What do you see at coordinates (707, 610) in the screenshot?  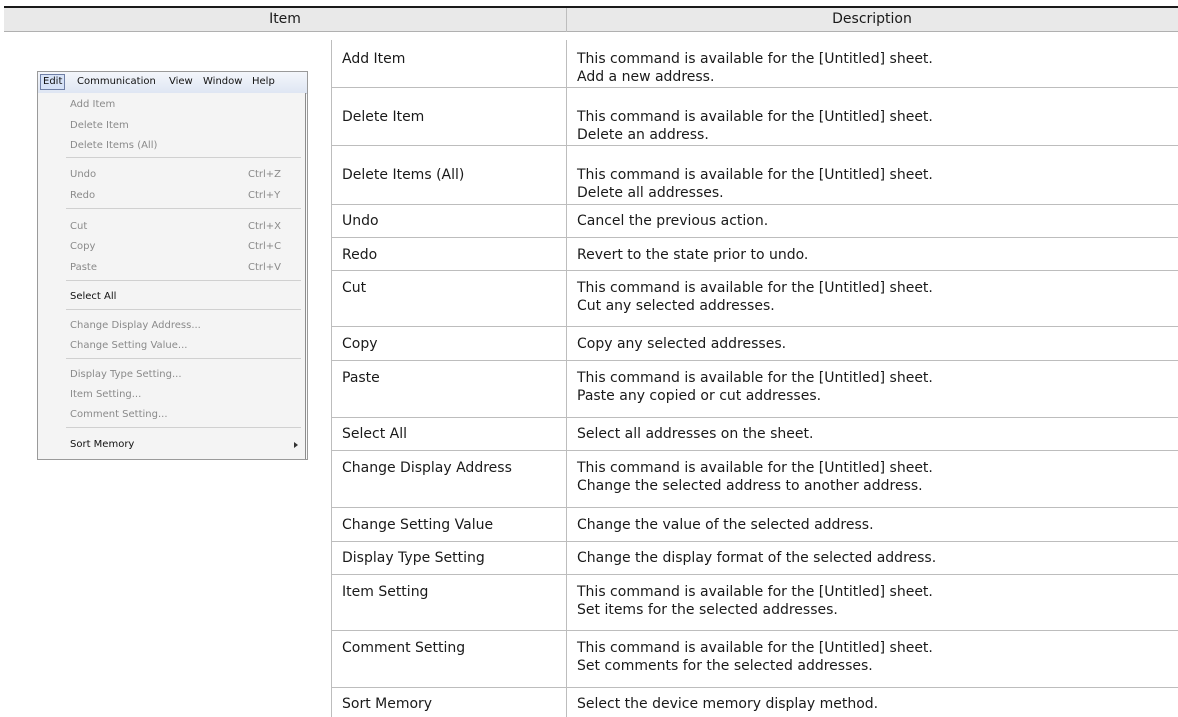 I see `desc-line: Set items for the selected addresses.` at bounding box center [707, 610].